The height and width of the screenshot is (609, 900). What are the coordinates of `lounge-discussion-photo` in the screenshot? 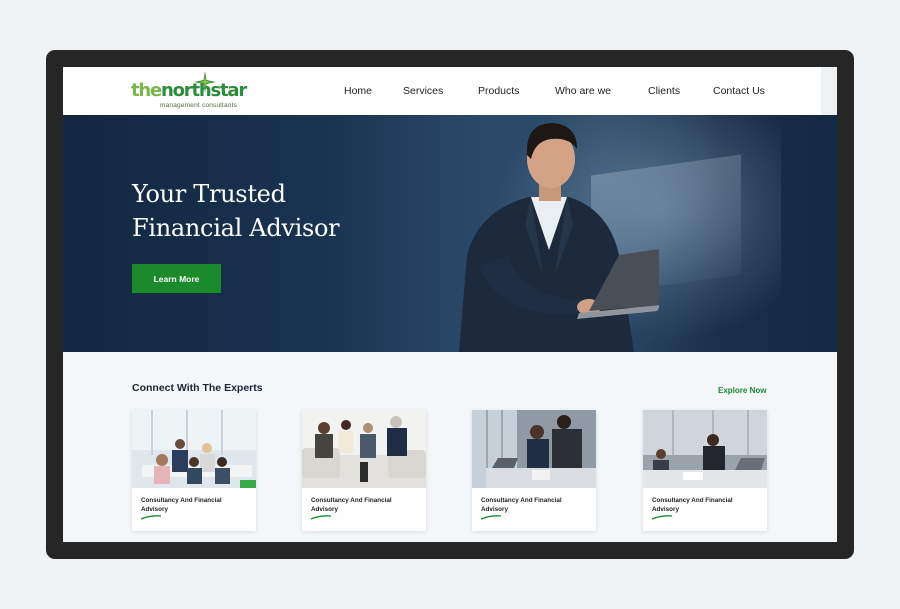 It's located at (364, 449).